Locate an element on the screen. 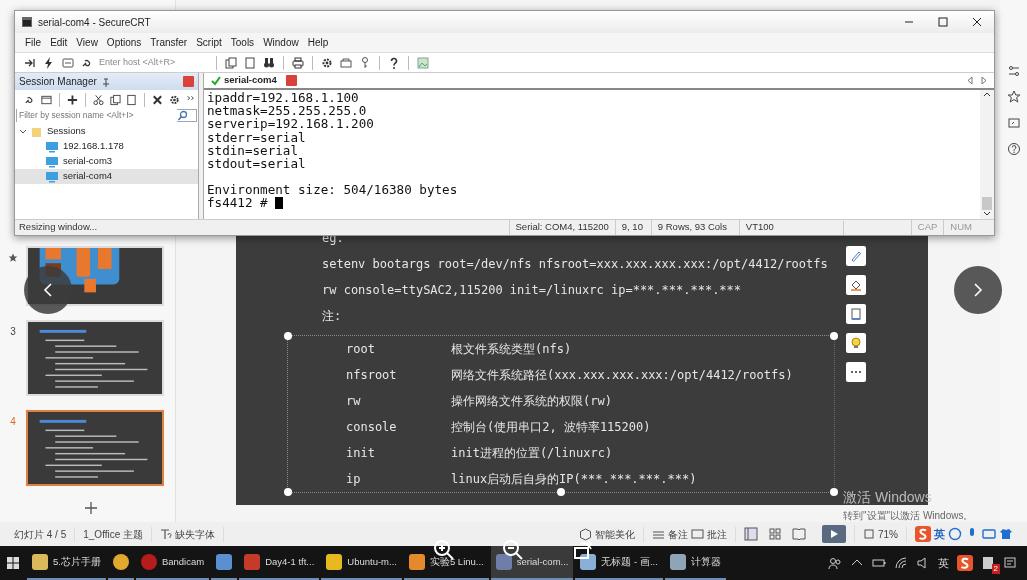 The height and width of the screenshot is (580, 1027). reading-view-icon is located at coordinates (799, 534).